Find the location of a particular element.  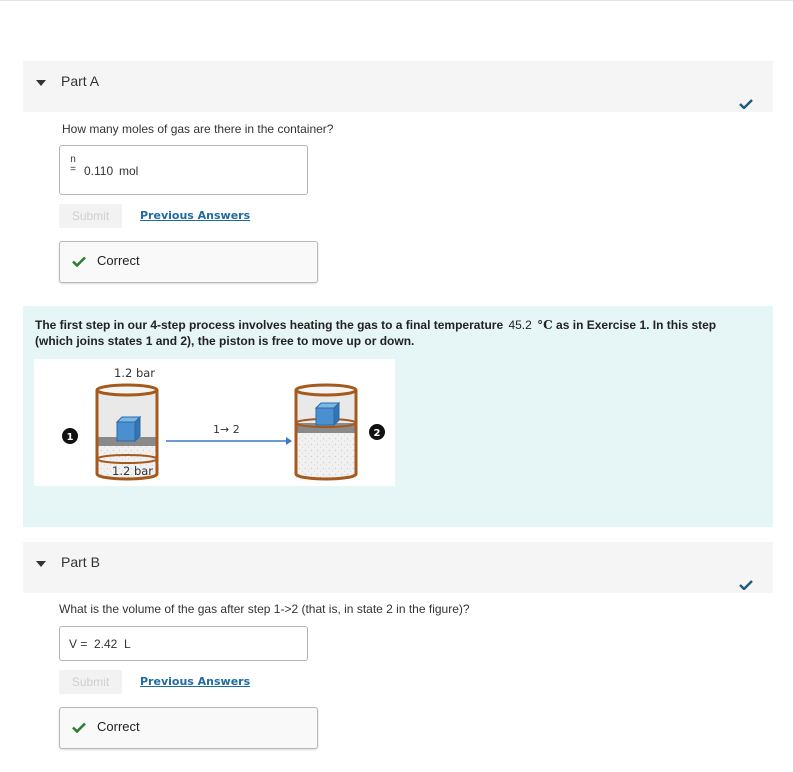

piston-diagram: 1.2 bar 1.2 bar 1 1→ 2 2 is located at coordinates (223, 423).